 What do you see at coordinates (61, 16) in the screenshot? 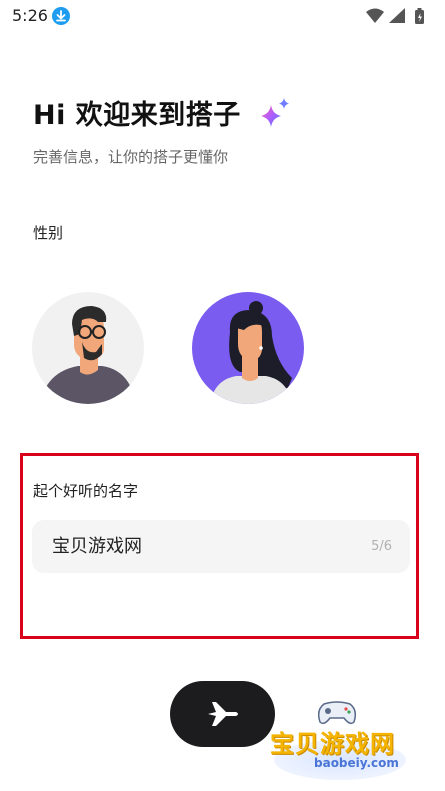
I see `download-icon` at bounding box center [61, 16].